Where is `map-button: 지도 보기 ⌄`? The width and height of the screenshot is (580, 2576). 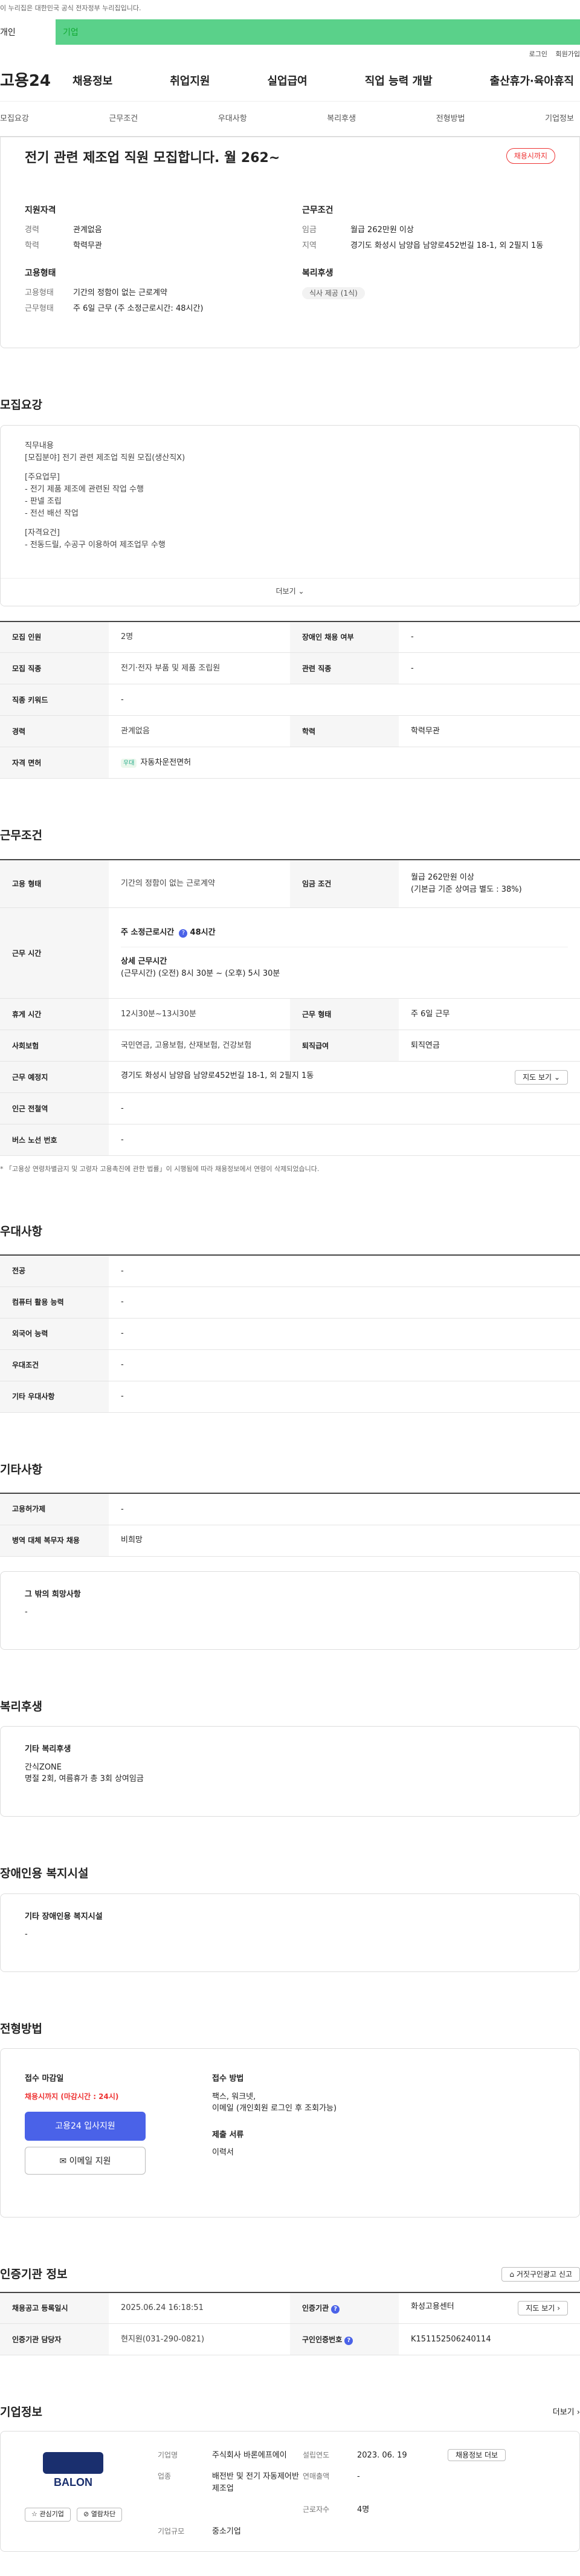
map-button: 지도 보기 ⌄ is located at coordinates (541, 1077).